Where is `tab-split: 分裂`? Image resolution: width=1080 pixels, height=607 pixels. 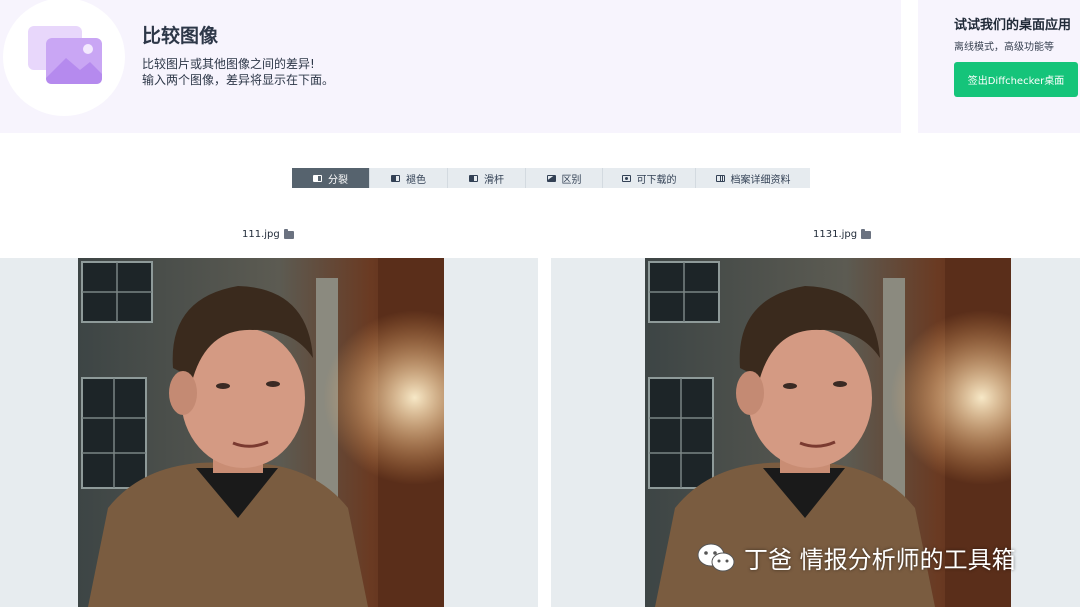 tab-split: 分裂 is located at coordinates (331, 178).